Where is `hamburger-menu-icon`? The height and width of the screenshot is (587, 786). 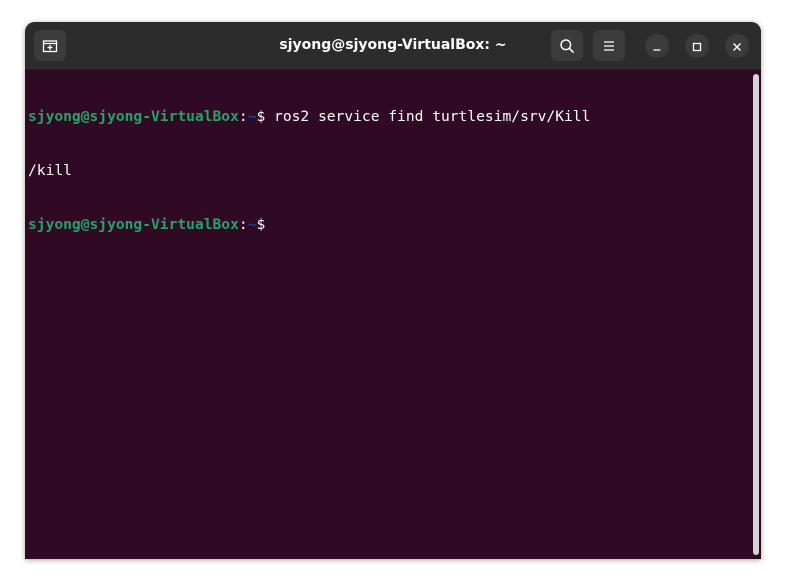
hamburger-menu-icon is located at coordinates (609, 46).